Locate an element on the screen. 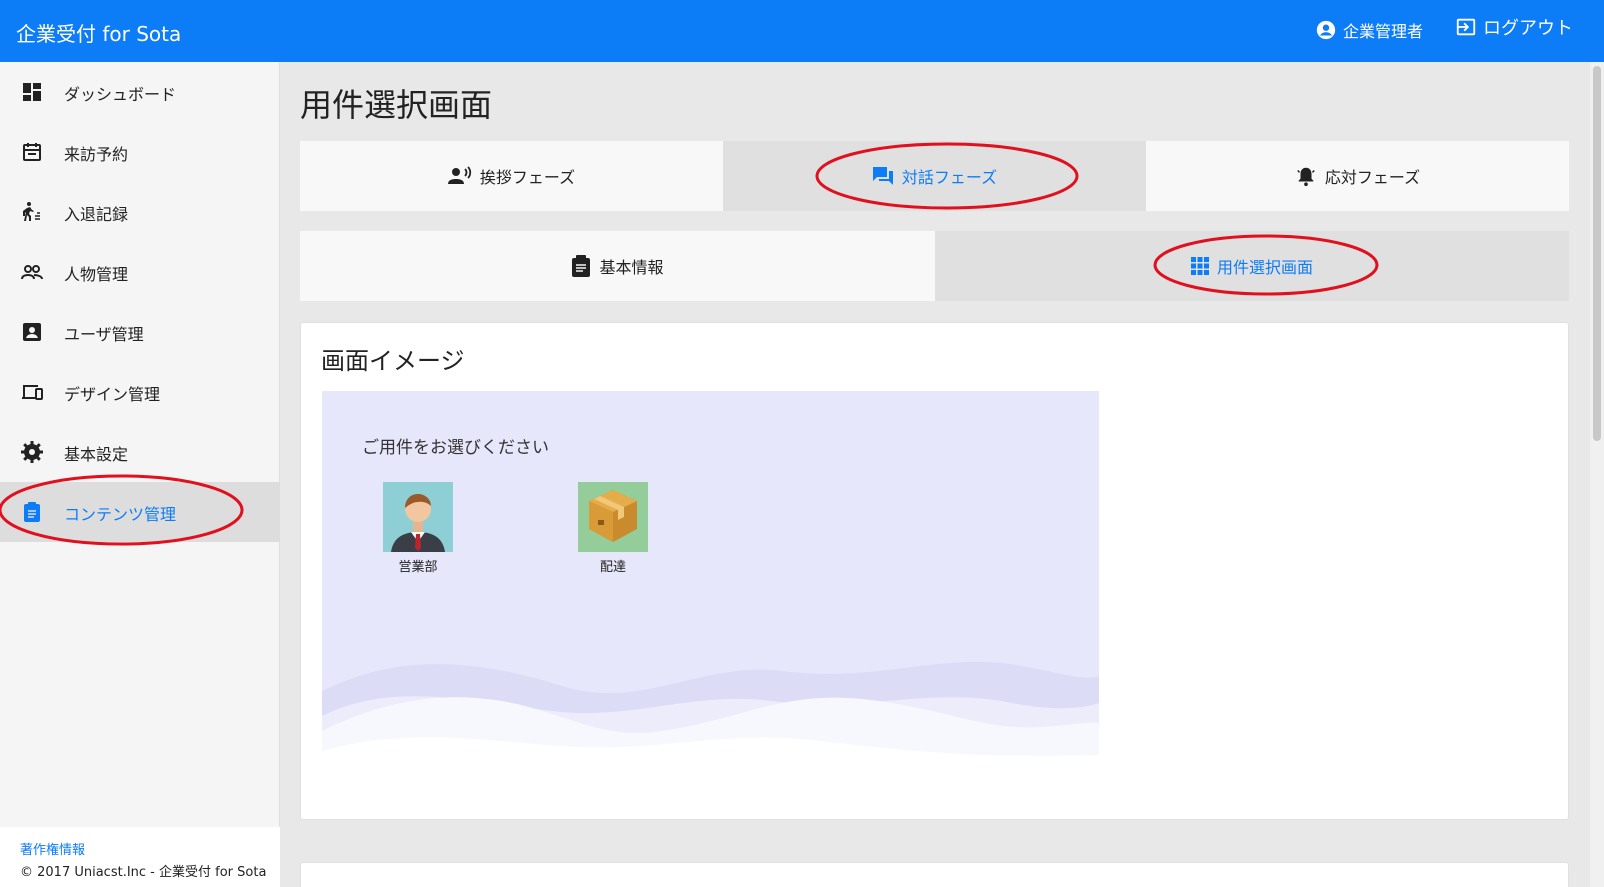 This screenshot has height=887, width=1604. speaking-person-icon is located at coordinates (459, 175).